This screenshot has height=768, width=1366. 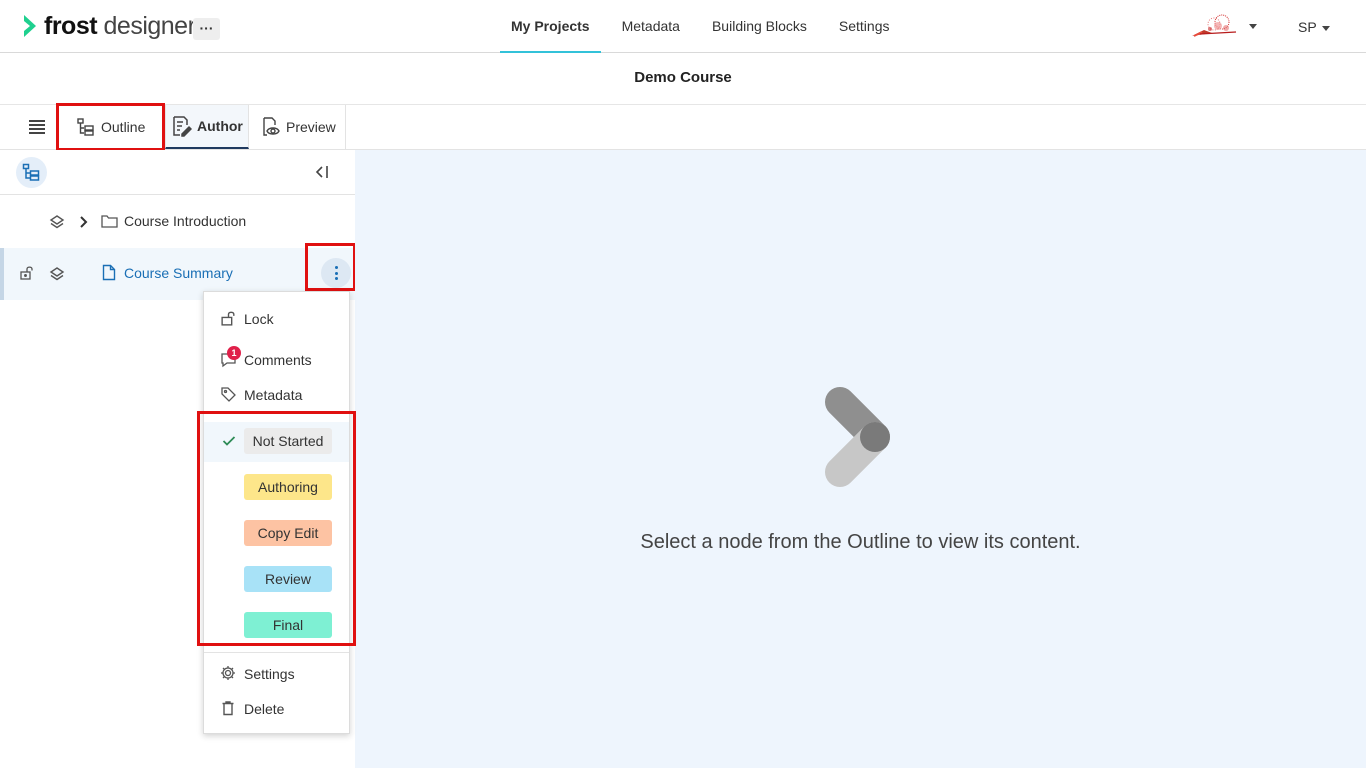 I want to click on folder-icon, so click(x=109, y=221).